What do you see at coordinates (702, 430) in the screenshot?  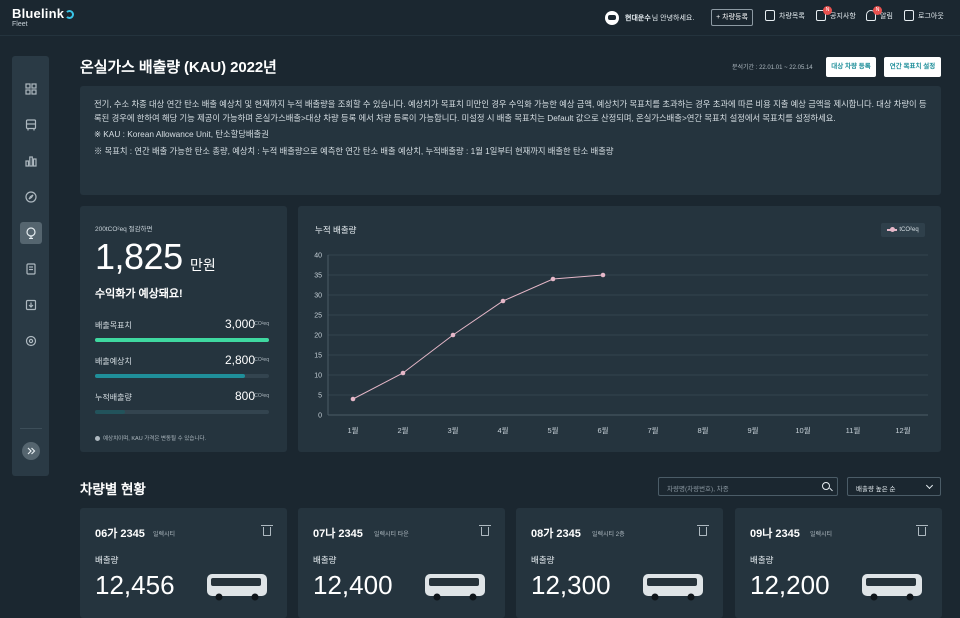 I see `x-tick-label: 8월` at bounding box center [702, 430].